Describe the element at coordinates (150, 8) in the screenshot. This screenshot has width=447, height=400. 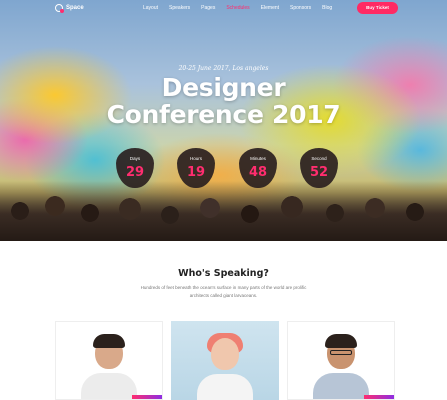
I see `menu-item-layout: Layout` at that location.